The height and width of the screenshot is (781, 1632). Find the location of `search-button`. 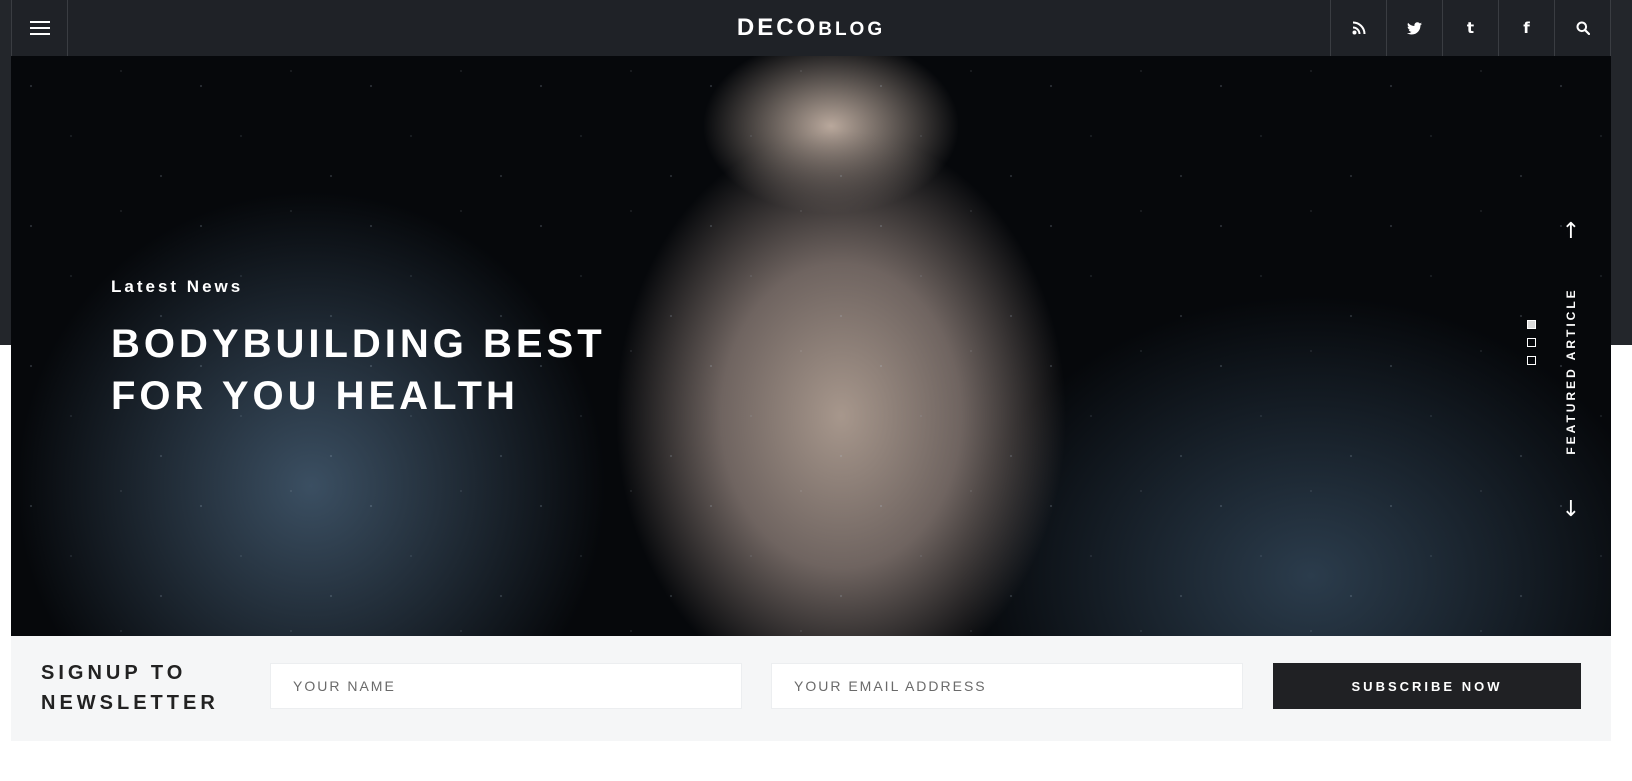

search-button is located at coordinates (1582, 28).